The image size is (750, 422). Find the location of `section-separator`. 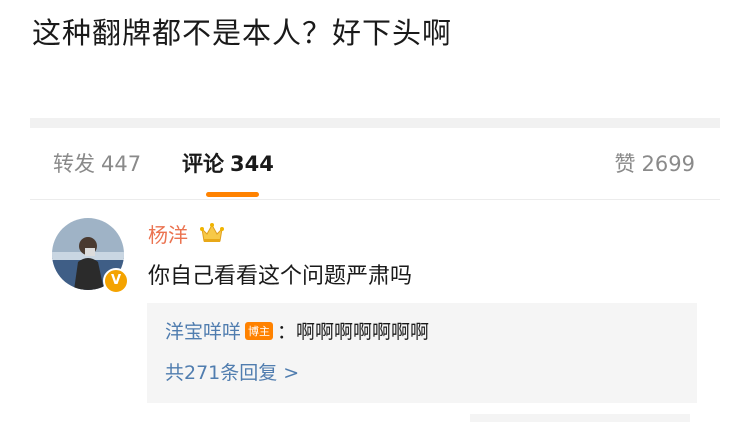

section-separator is located at coordinates (375, 123).